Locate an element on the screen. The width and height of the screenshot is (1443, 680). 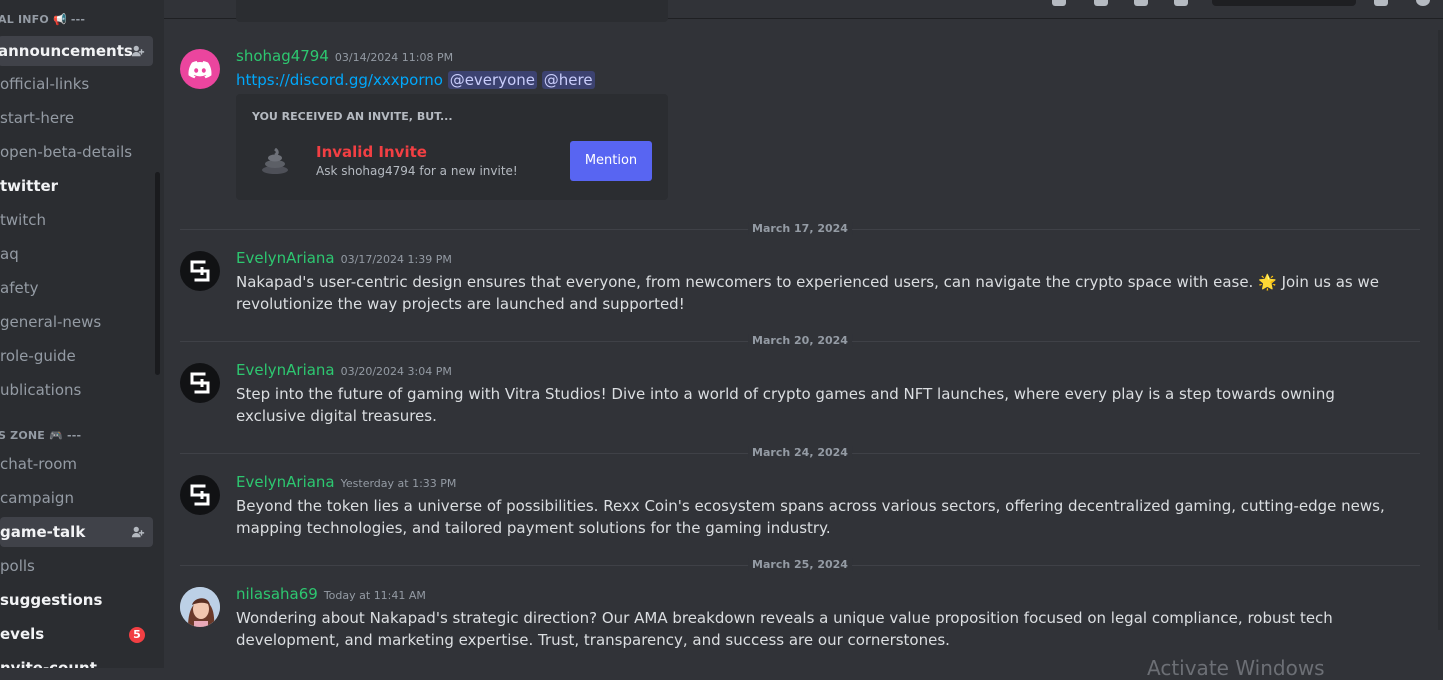
date-divider-label: March 25, 2024 is located at coordinates (800, 564).